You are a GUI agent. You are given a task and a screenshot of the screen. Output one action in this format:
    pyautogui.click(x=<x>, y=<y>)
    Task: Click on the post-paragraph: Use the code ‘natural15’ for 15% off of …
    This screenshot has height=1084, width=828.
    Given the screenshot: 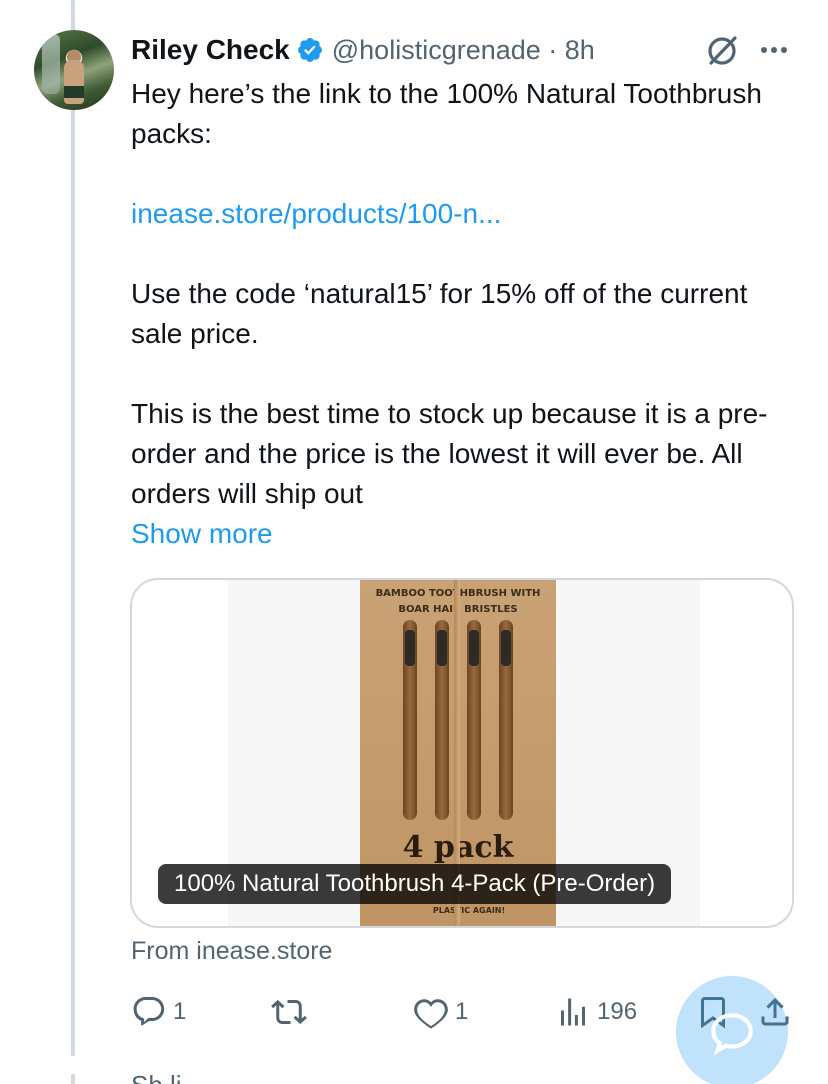 What is the action you would take?
    pyautogui.click(x=439, y=313)
    